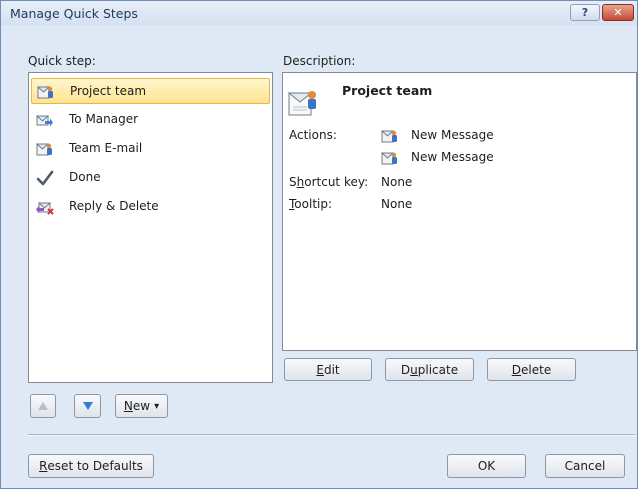  I want to click on window-title: Manage Quick Steps, so click(74, 13).